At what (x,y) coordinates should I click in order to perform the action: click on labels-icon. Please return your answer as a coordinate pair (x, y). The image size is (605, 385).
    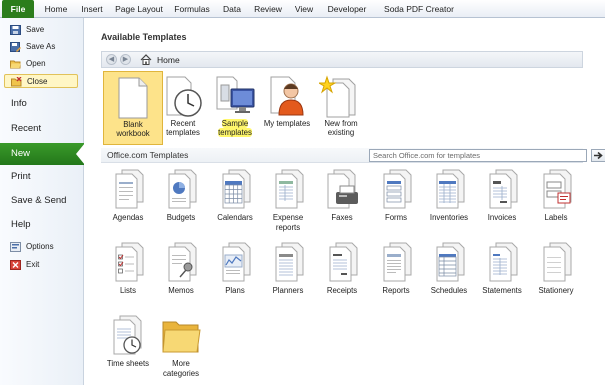
    Looking at the image, I should click on (557, 189).